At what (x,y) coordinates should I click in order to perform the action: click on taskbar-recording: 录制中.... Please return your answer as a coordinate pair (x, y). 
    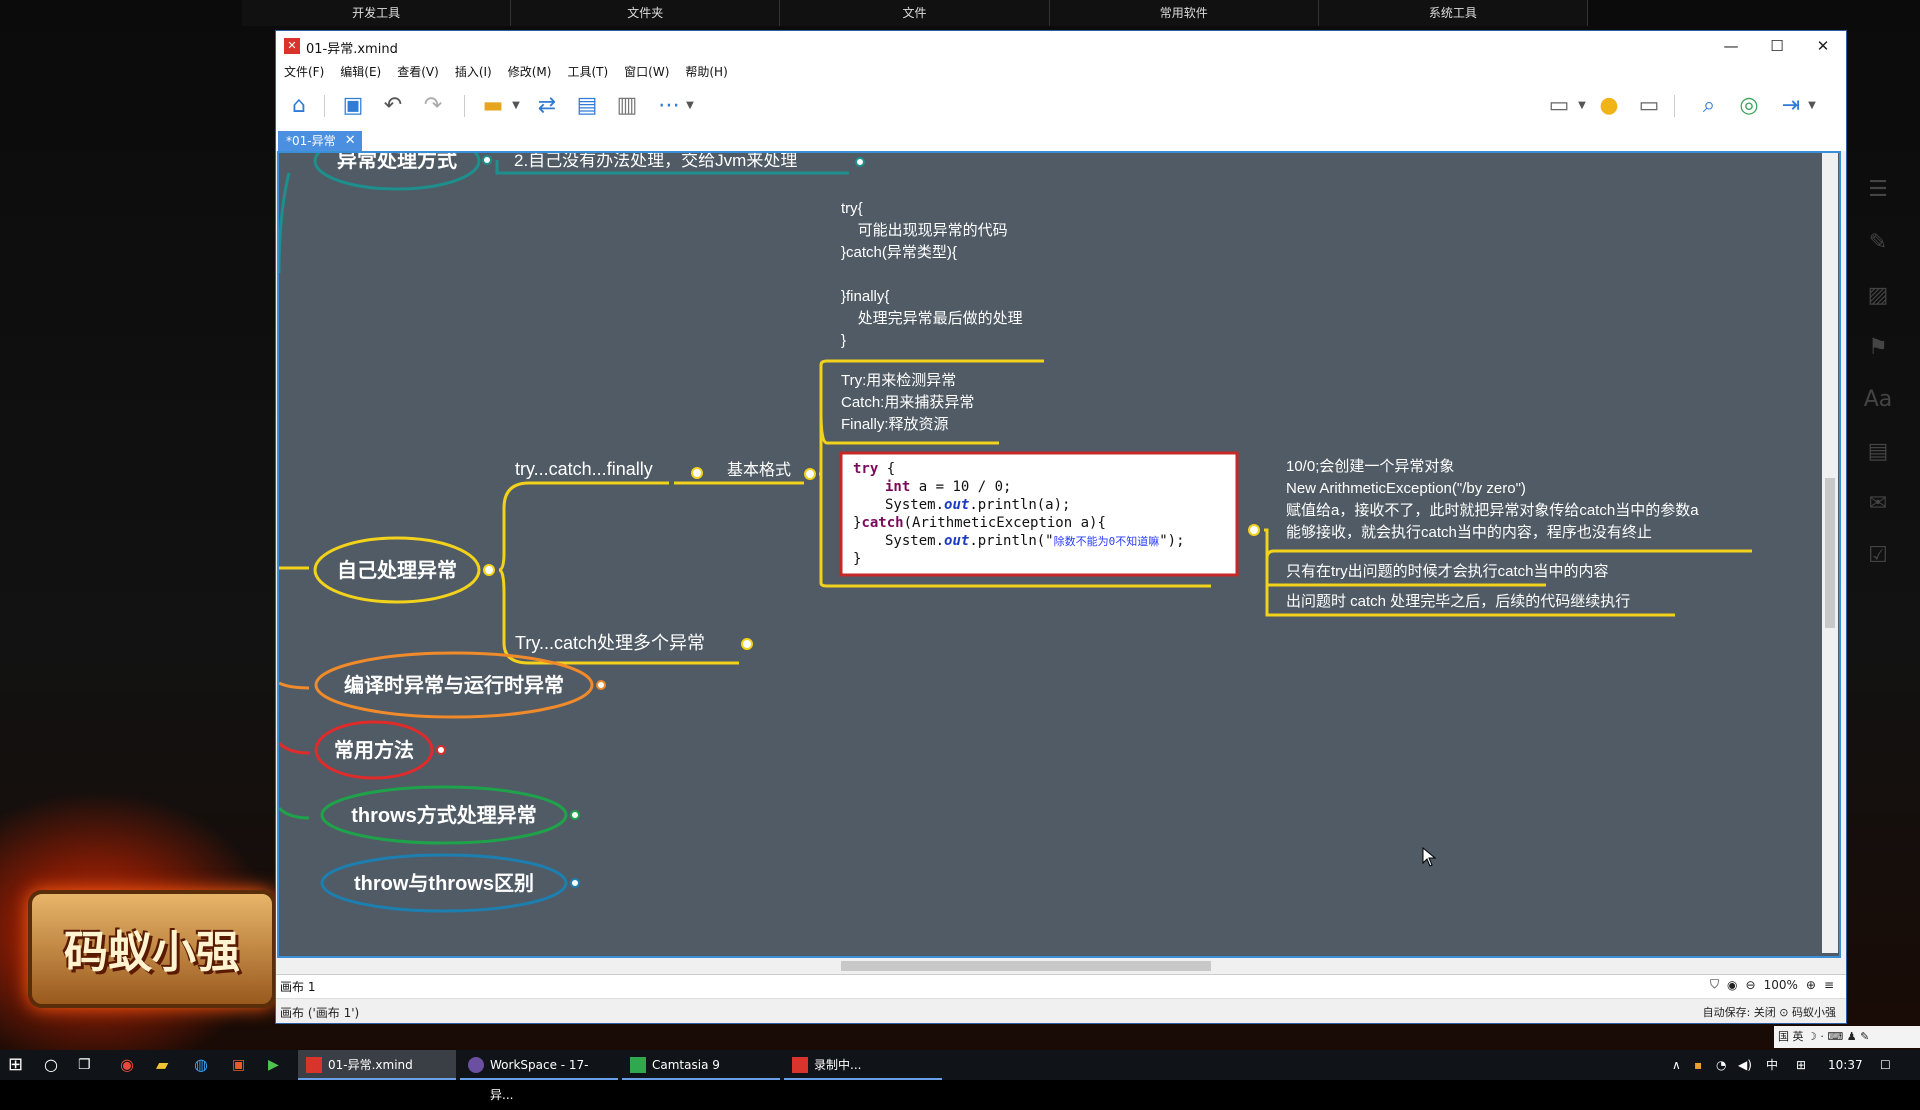
    Looking at the image, I should click on (863, 1065).